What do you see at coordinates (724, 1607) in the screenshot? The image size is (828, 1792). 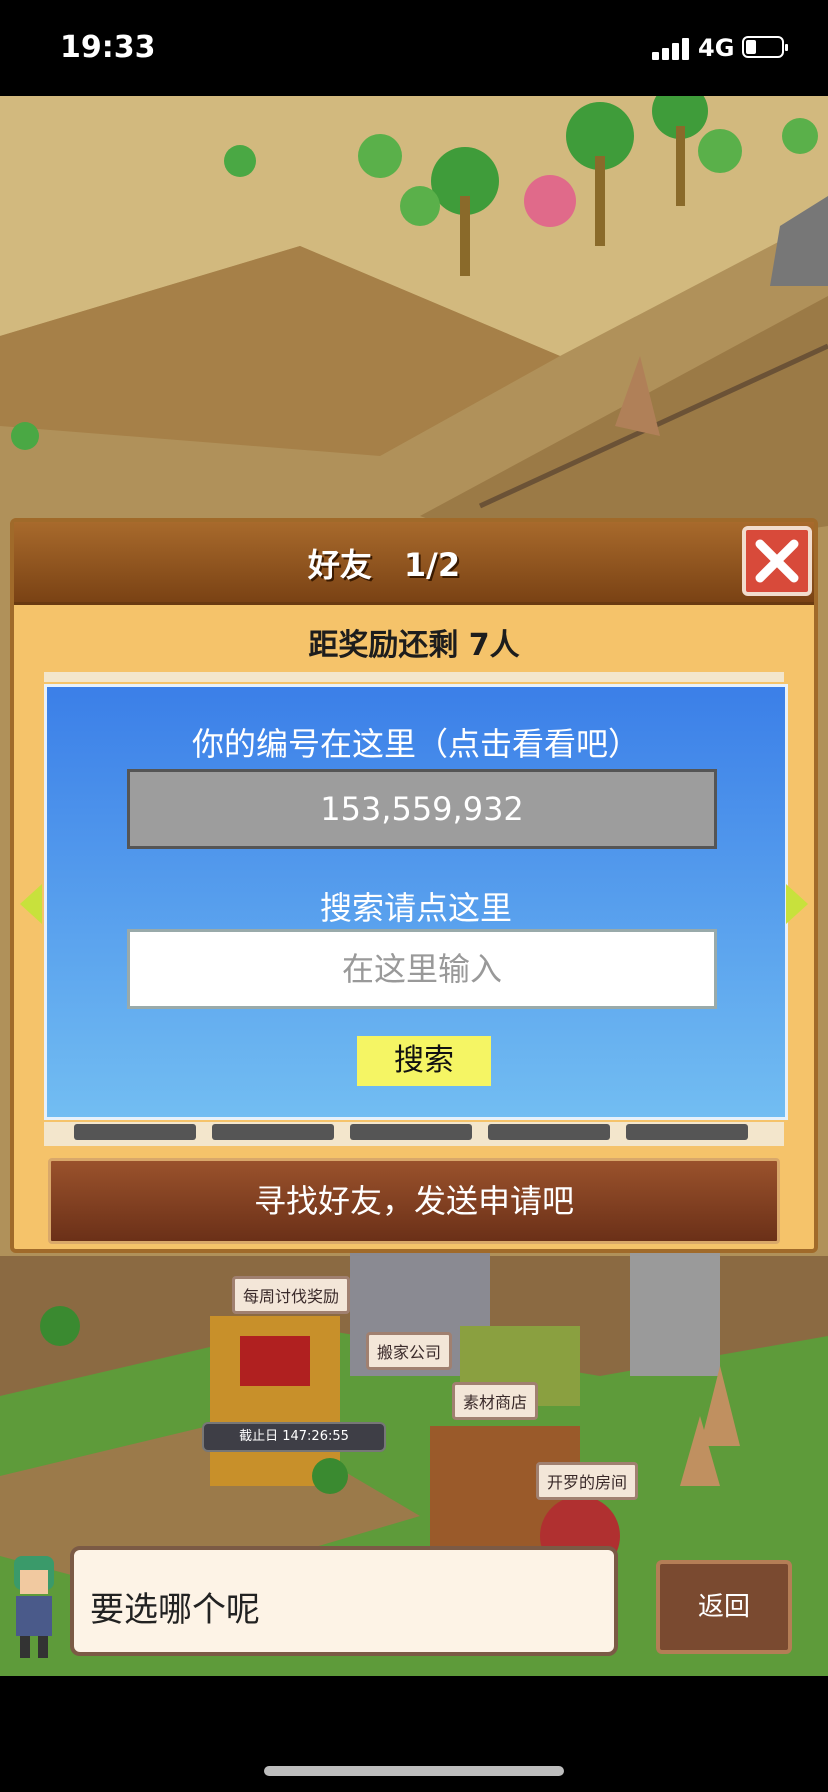 I see `back-button: 返回` at bounding box center [724, 1607].